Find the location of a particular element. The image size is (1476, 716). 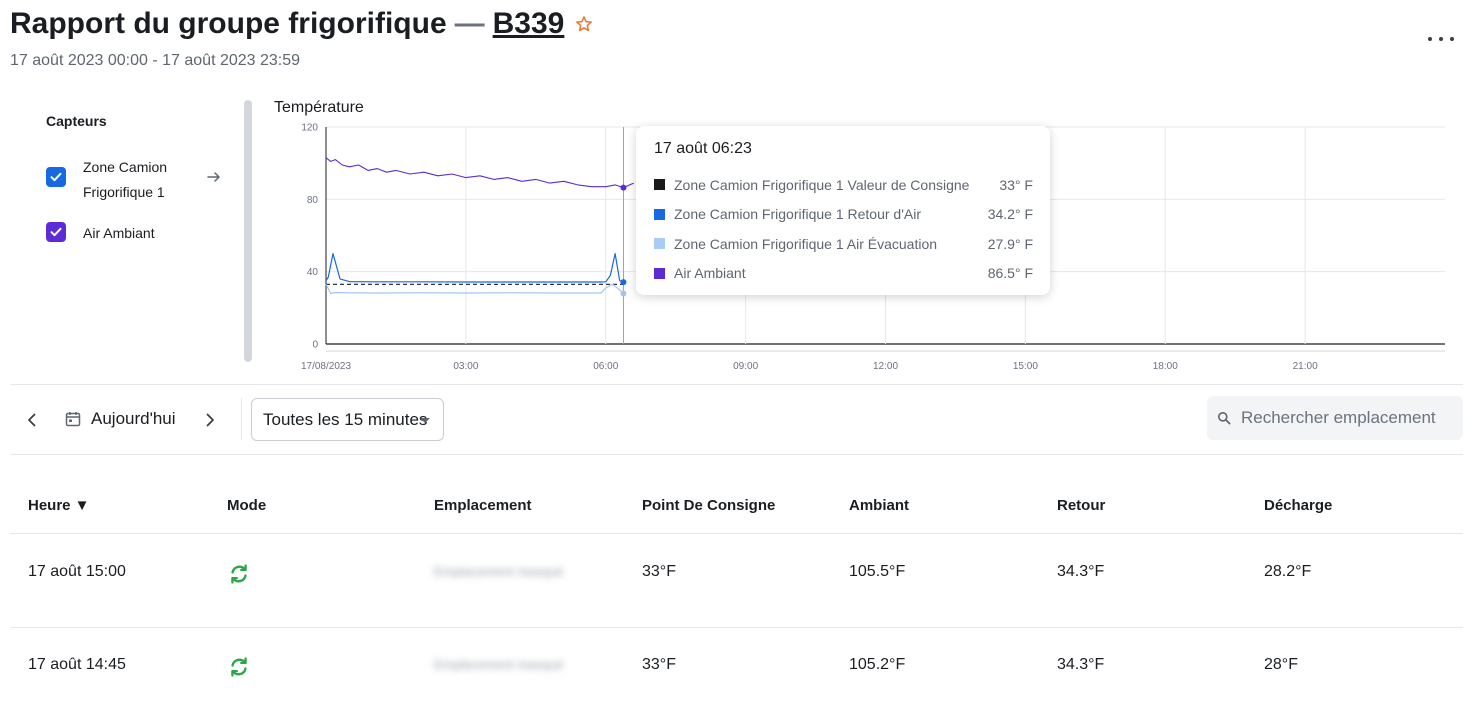

cell-ambient: 105.2°F is located at coordinates (877, 664).